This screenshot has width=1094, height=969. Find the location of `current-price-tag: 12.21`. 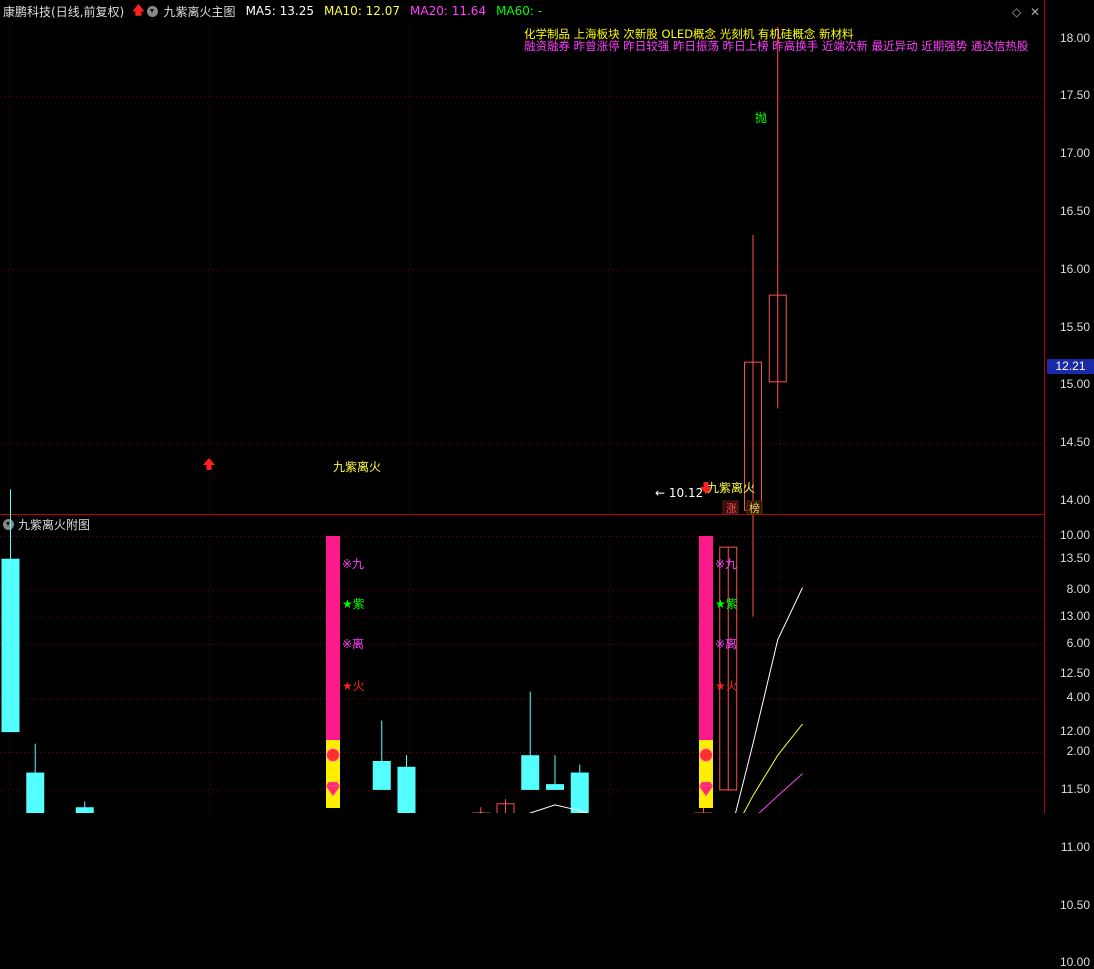

current-price-tag: 12.21 is located at coordinates (1070, 366).